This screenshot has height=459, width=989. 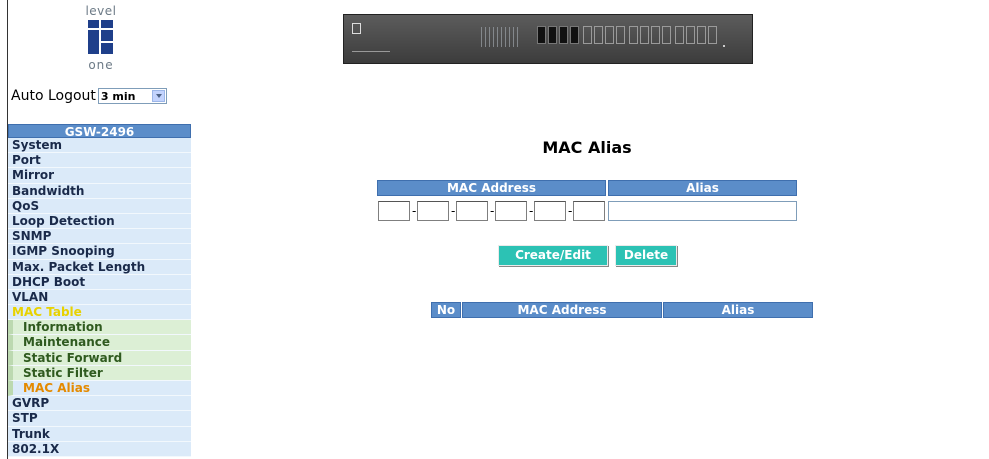 I want to click on menu-item-igmp-snooping: IGMP Snooping, so click(x=99, y=252).